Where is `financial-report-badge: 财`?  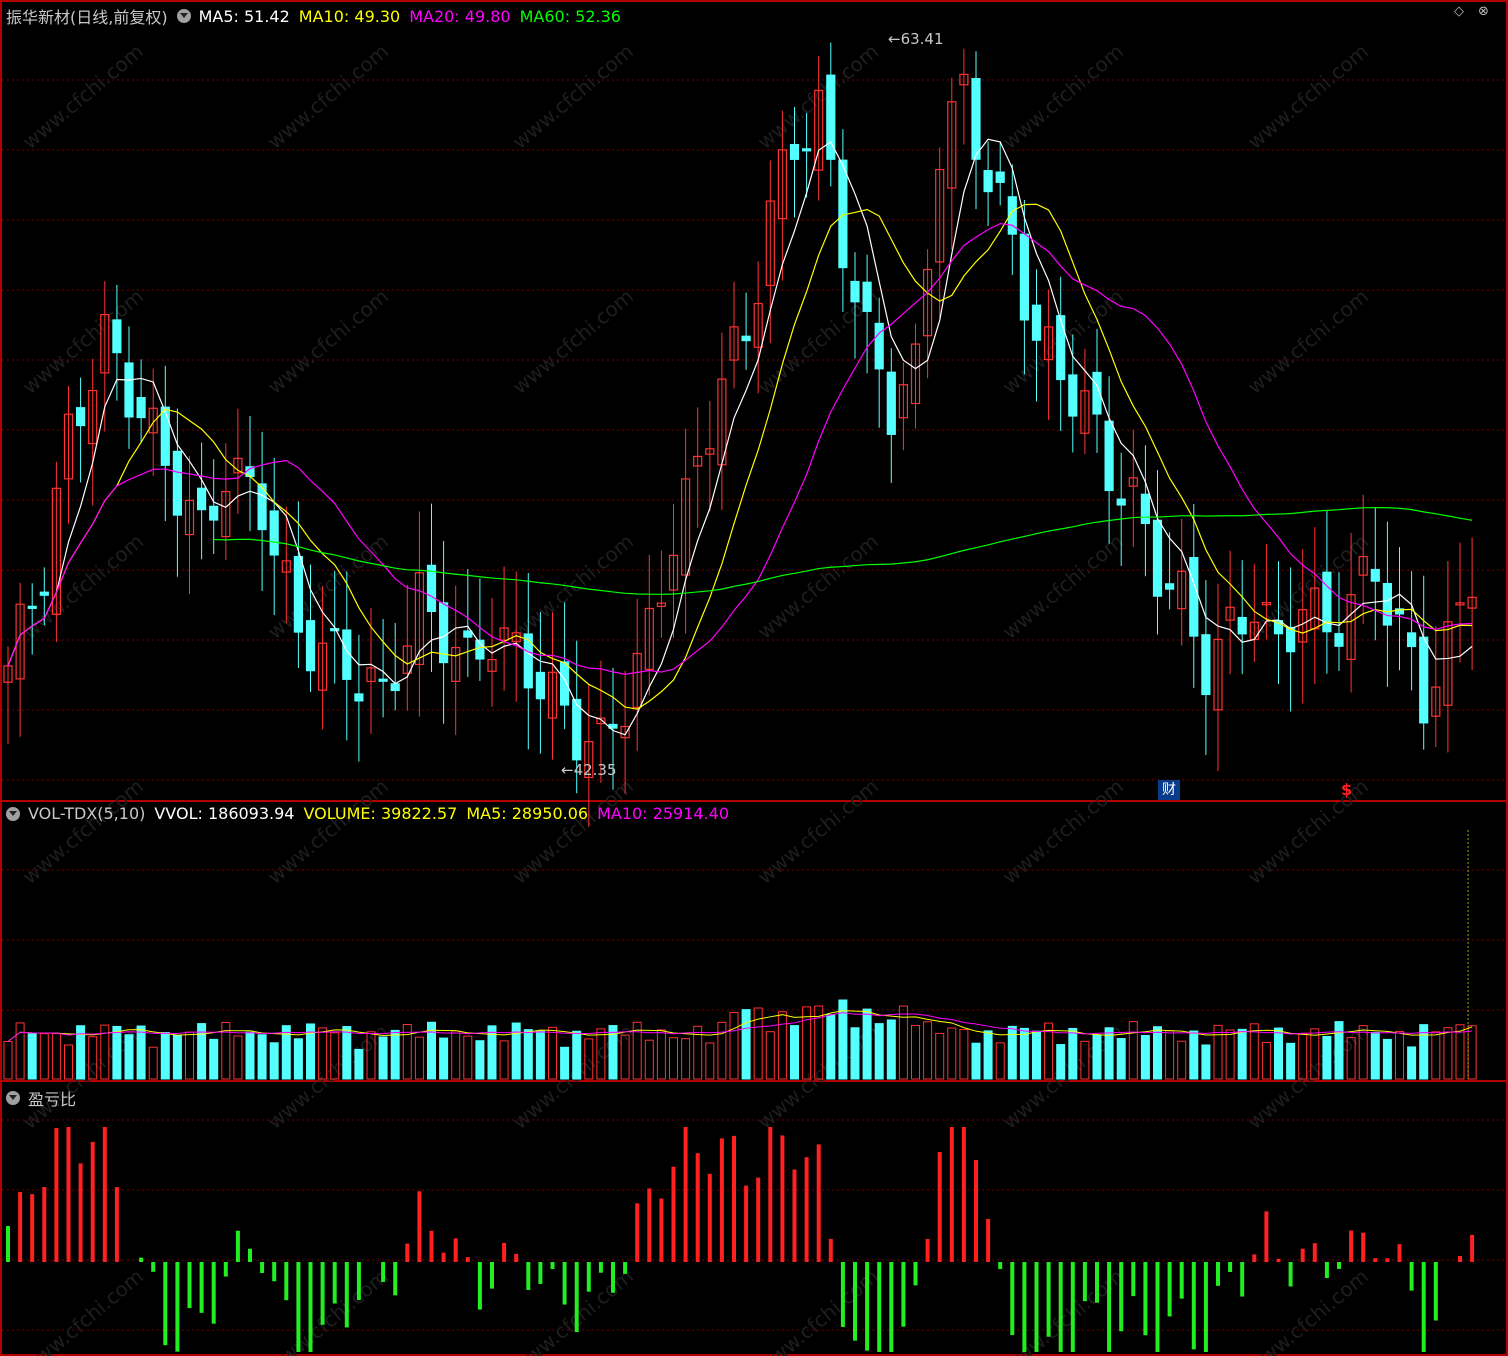 financial-report-badge: 财 is located at coordinates (1169, 790).